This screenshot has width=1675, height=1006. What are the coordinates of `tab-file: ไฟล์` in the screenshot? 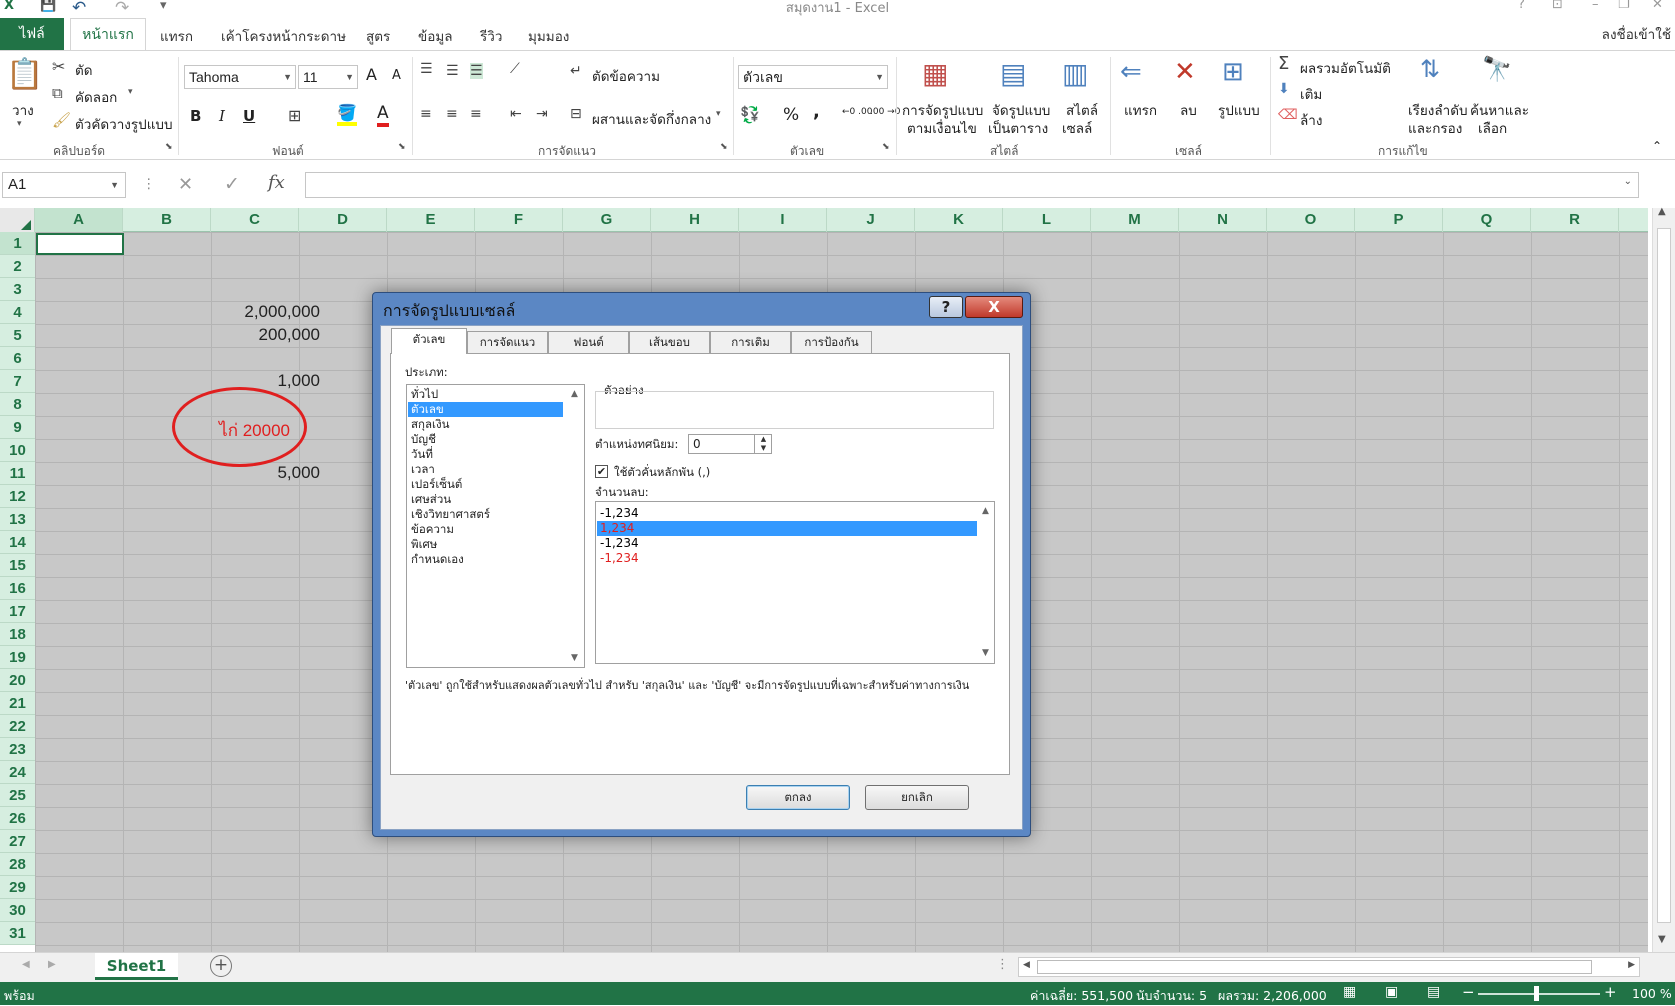 It's located at (32, 34).